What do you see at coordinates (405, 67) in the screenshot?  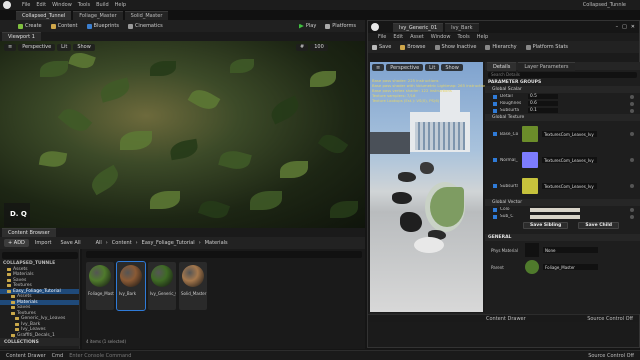 I see `preview-perspective-button: Perspective` at bounding box center [405, 67].